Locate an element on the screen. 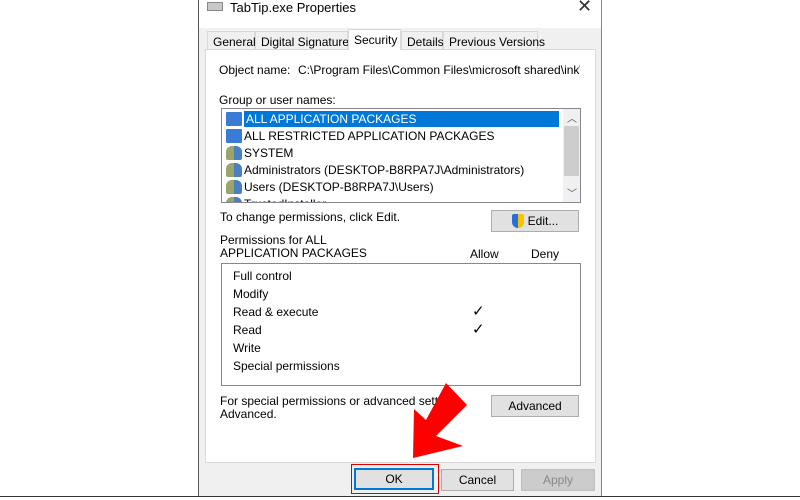  arrow-shape is located at coordinates (440, 420).